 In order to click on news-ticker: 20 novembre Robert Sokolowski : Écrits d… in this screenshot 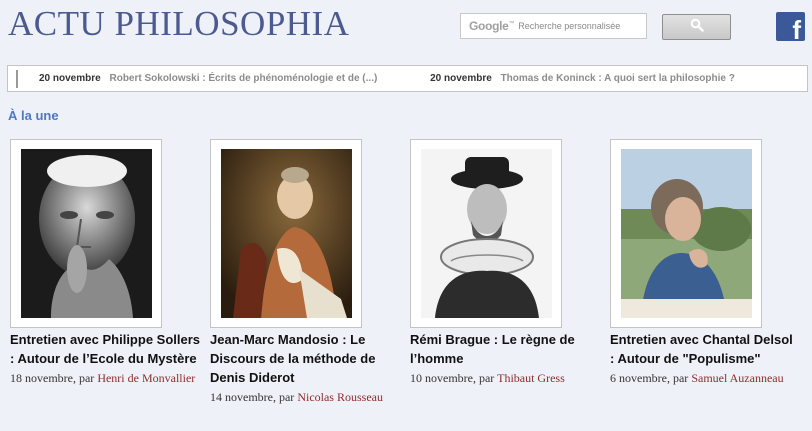, I will do `click(407, 78)`.